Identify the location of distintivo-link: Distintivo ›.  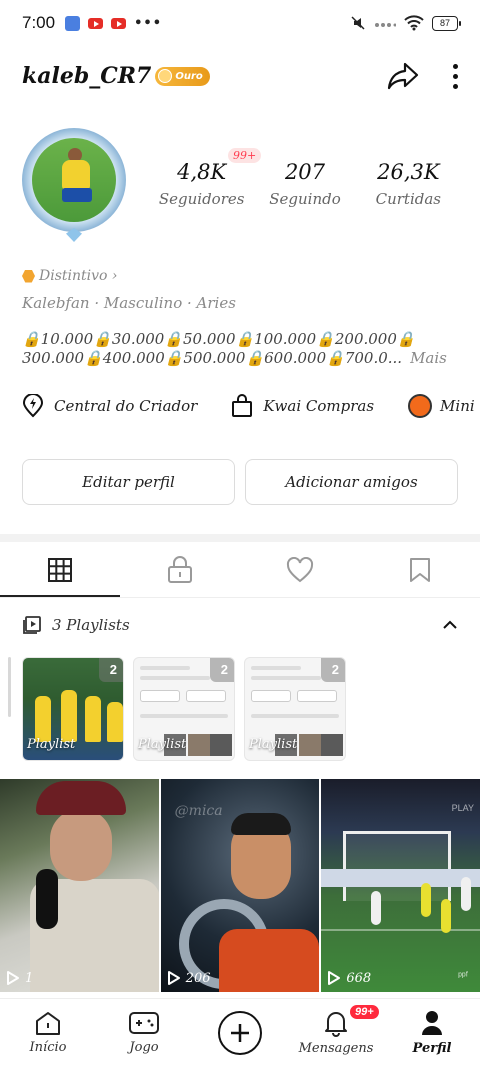
(70, 276).